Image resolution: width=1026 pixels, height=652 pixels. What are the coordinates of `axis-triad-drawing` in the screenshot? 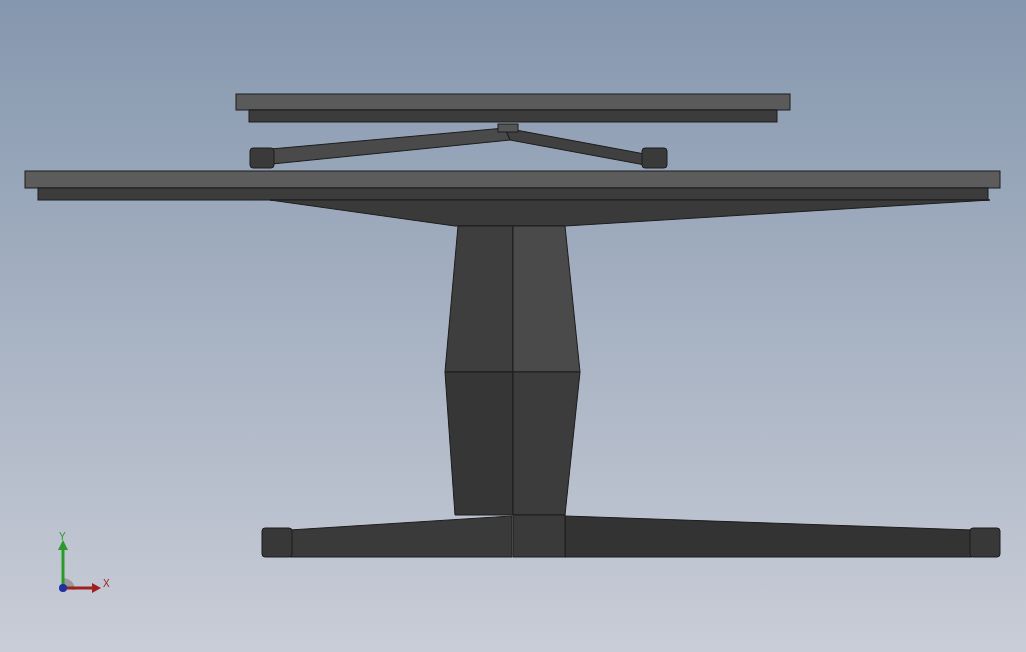 It's located at (79, 566).